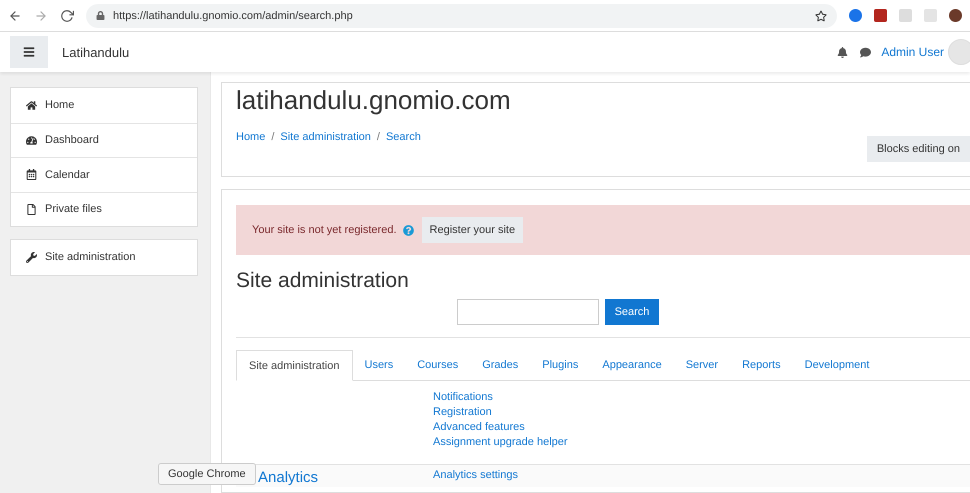 This screenshot has height=493, width=970. Describe the element at coordinates (323, 281) in the screenshot. I see `section-heading: Site administration` at that location.